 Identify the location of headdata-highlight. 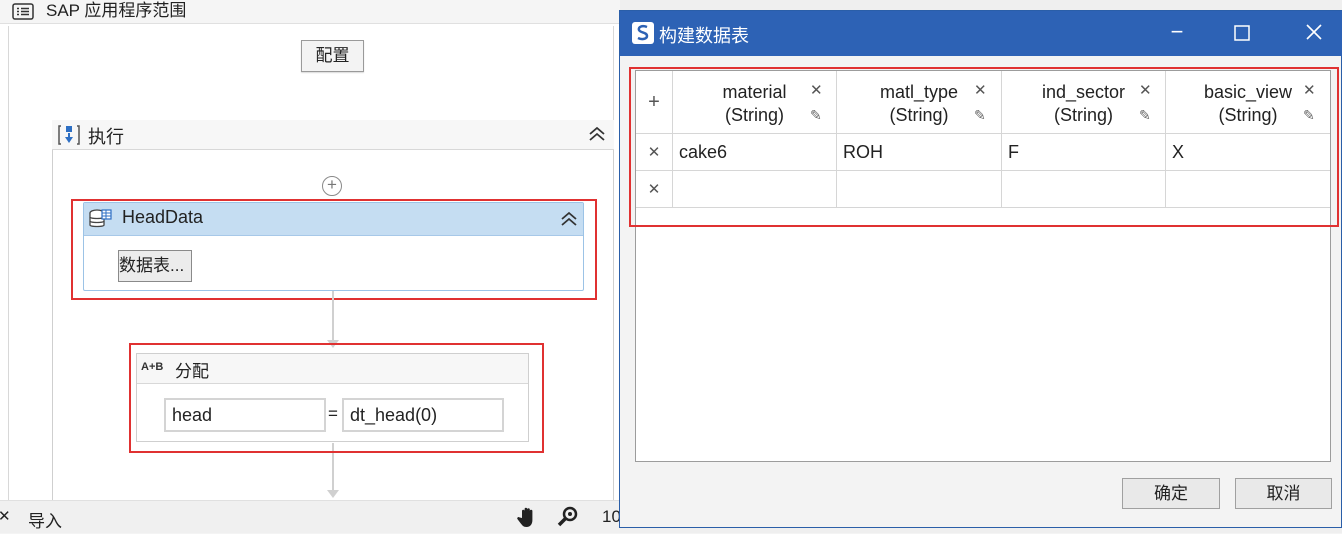
(334, 249).